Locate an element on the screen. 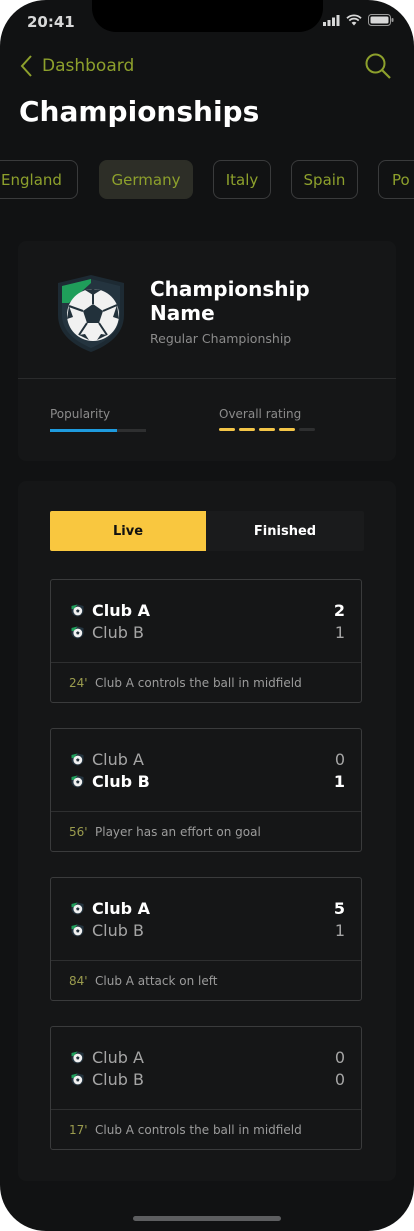  tab-england: England is located at coordinates (39, 179).